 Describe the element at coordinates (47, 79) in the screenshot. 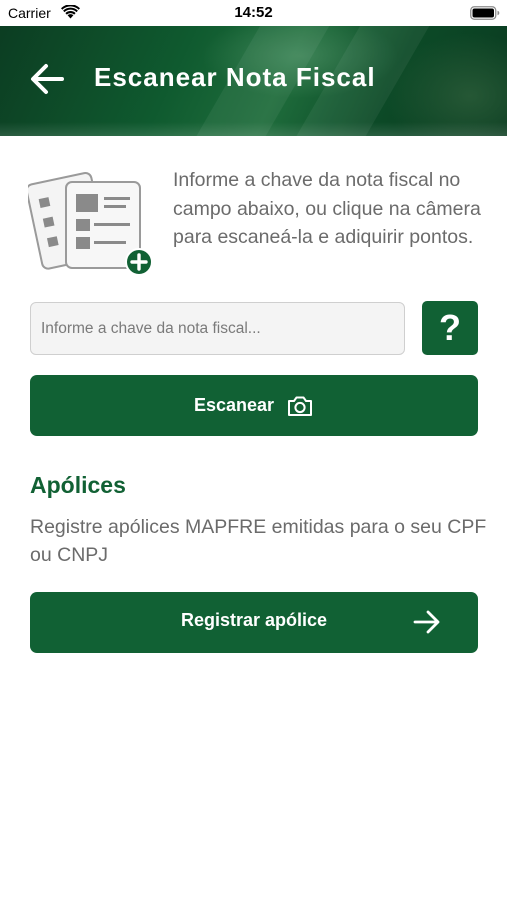

I see `arrow-left-icon` at that location.